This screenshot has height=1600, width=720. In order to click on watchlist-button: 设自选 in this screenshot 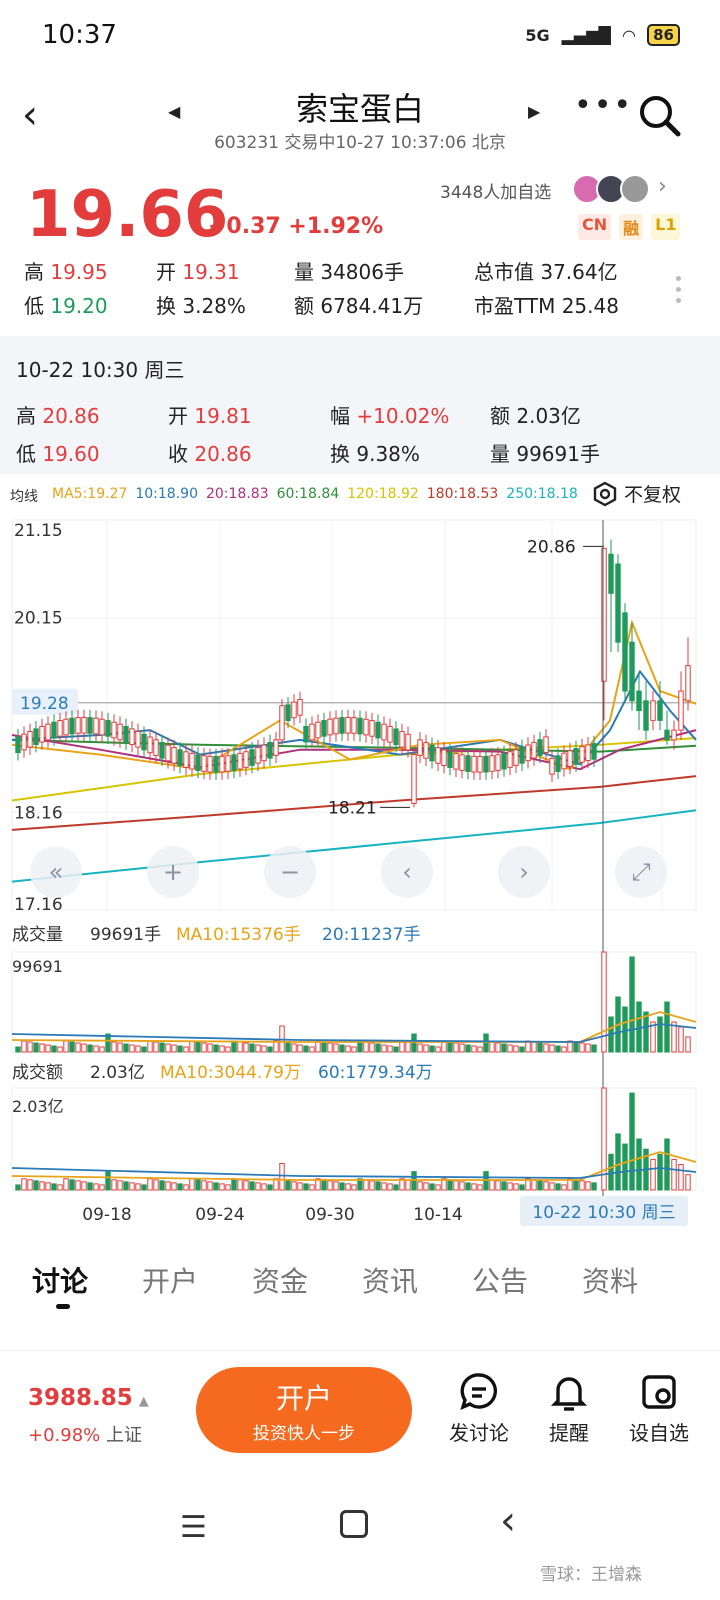, I will do `click(659, 1408)`.